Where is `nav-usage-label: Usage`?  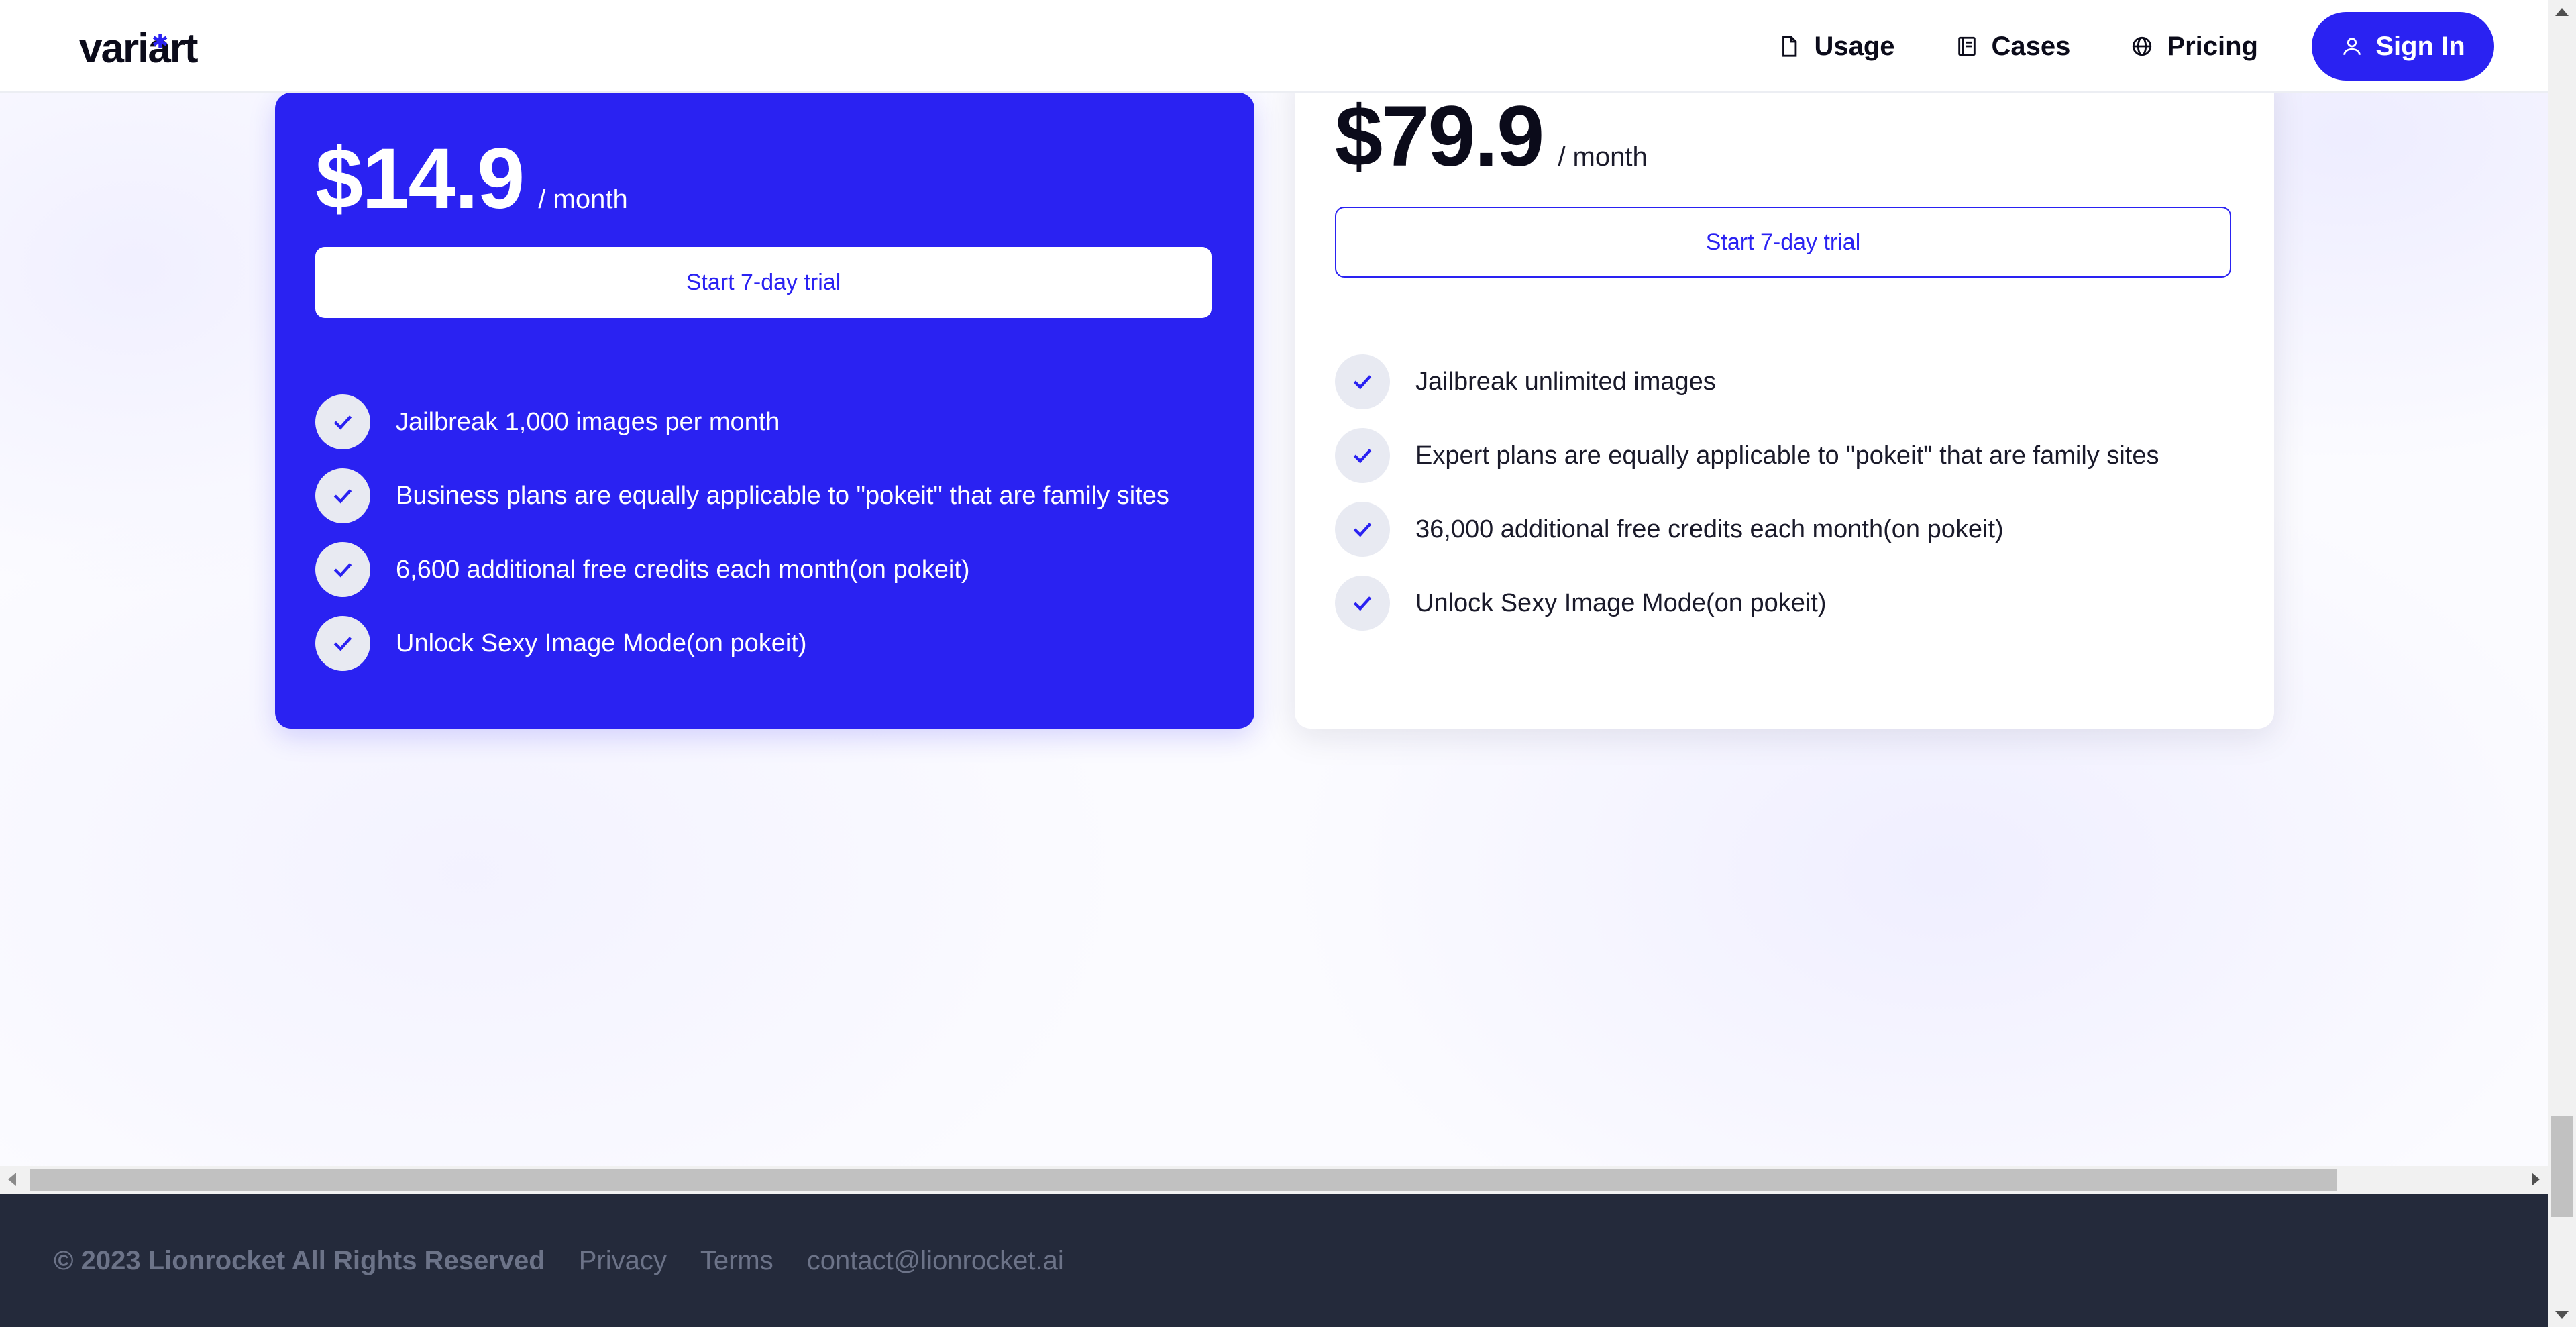 nav-usage-label: Usage is located at coordinates (1854, 46).